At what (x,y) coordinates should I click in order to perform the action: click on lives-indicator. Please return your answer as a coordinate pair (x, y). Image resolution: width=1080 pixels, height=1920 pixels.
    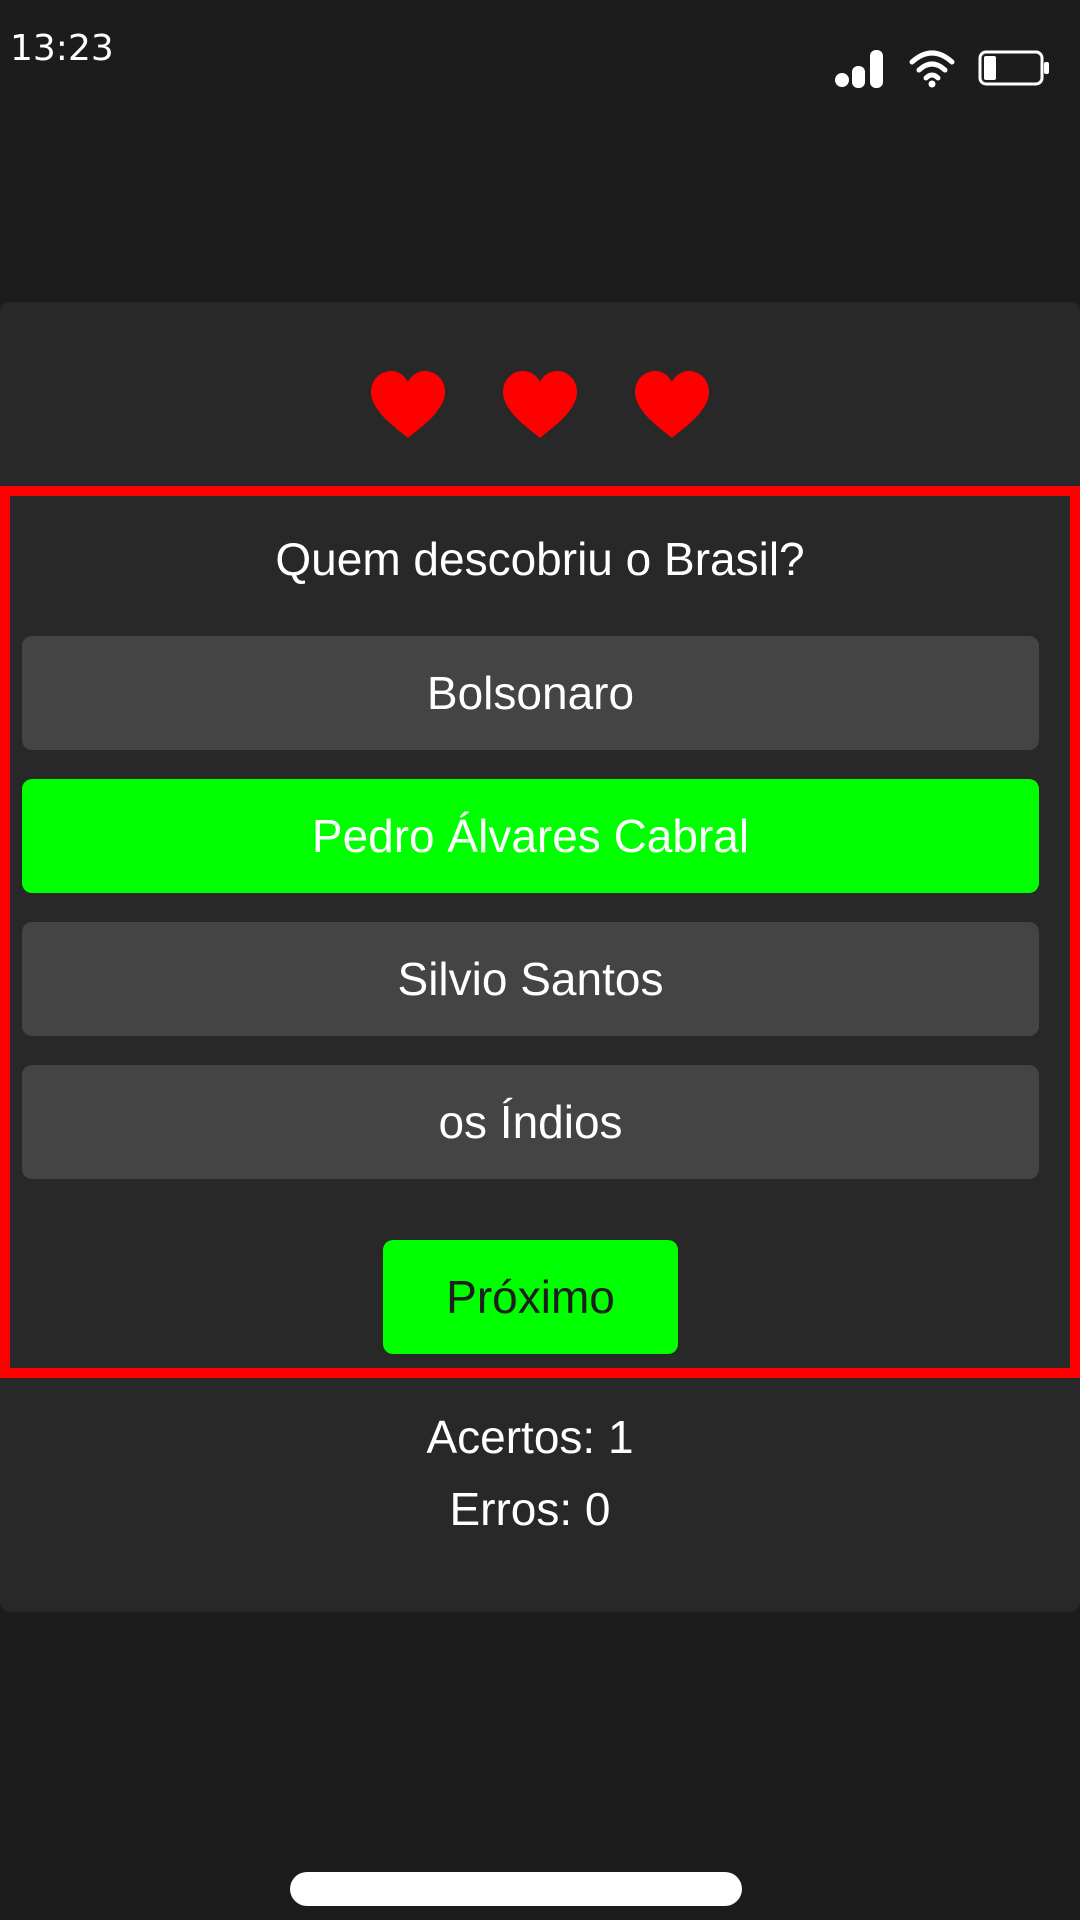
    Looking at the image, I should click on (540, 405).